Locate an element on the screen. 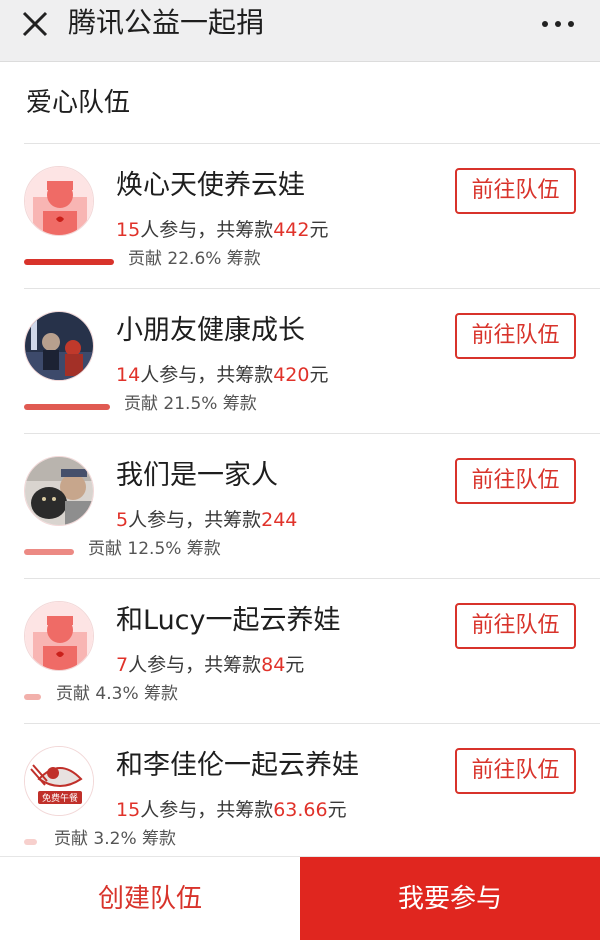 This screenshot has width=600, height=940. bottom-action-bar: 创建队伍 我要参与 is located at coordinates (300, 898).